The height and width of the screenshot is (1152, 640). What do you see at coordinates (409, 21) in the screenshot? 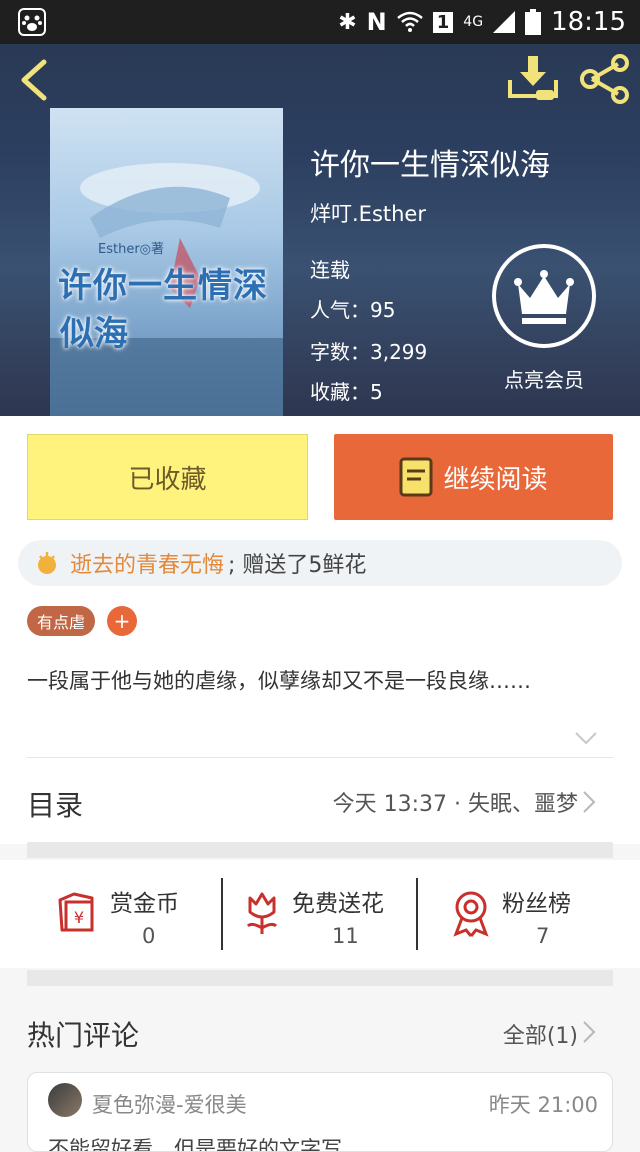
I see `wifi-icon` at bounding box center [409, 21].